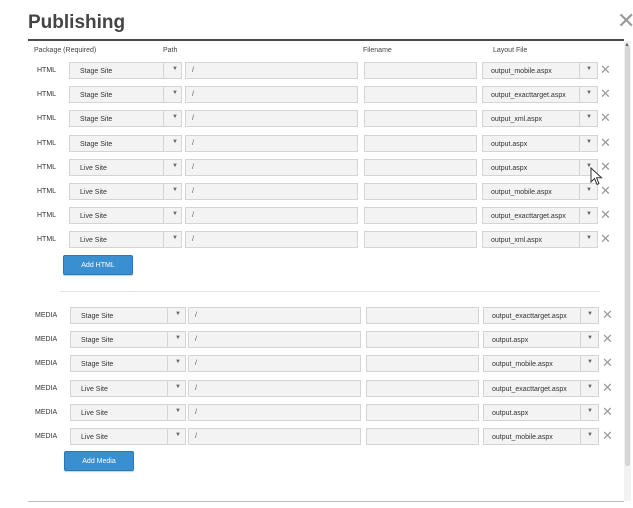 This screenshot has width=633, height=508. I want to click on add-media-button: Add Media, so click(99, 461).